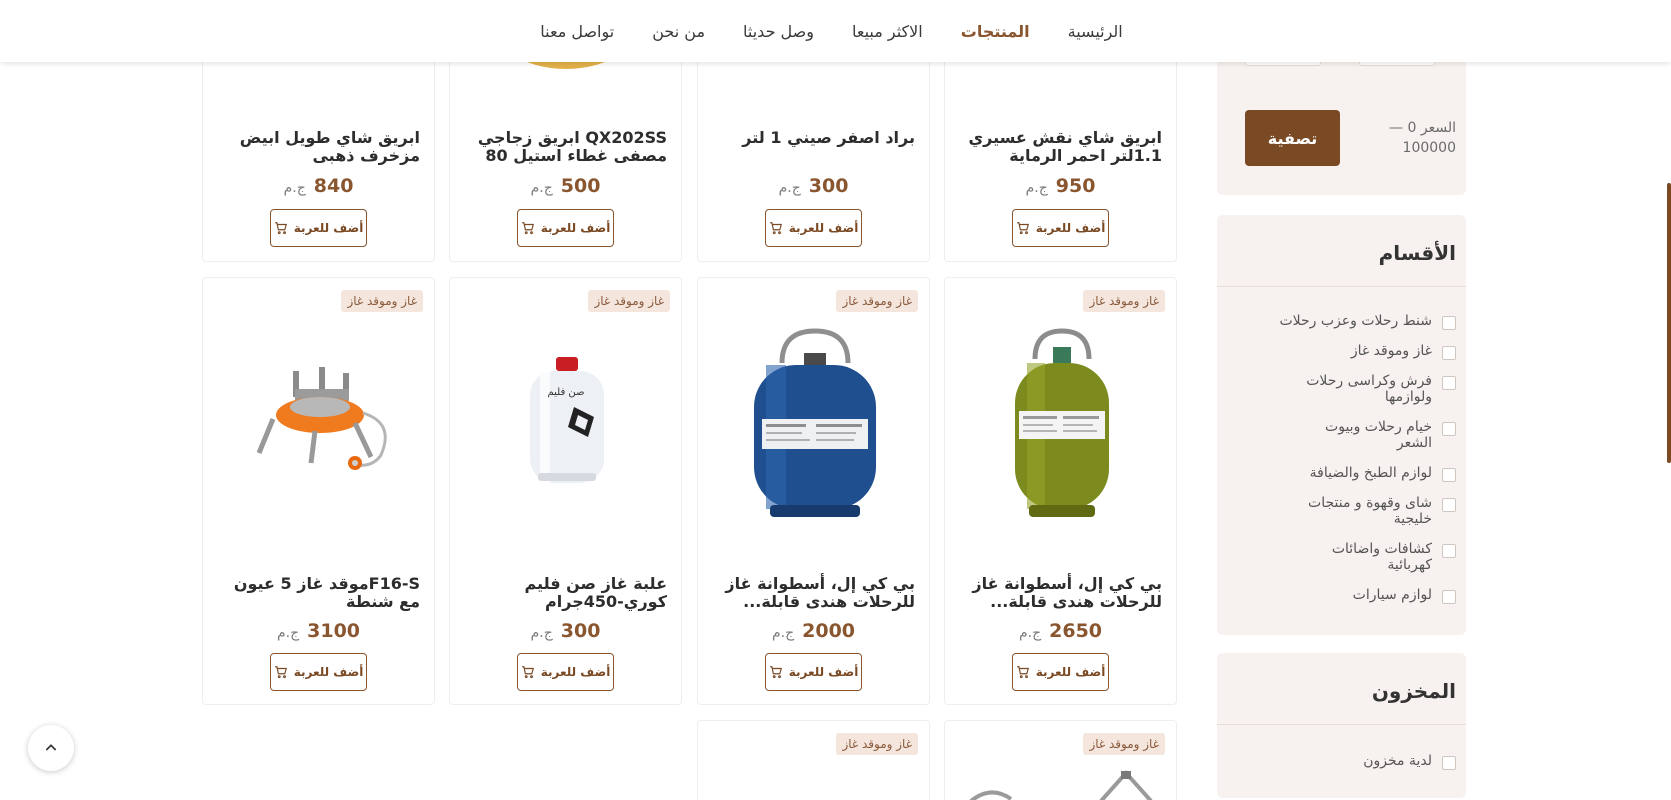  What do you see at coordinates (1060, 186) in the screenshot?
I see `product-price: 950 ج.م` at bounding box center [1060, 186].